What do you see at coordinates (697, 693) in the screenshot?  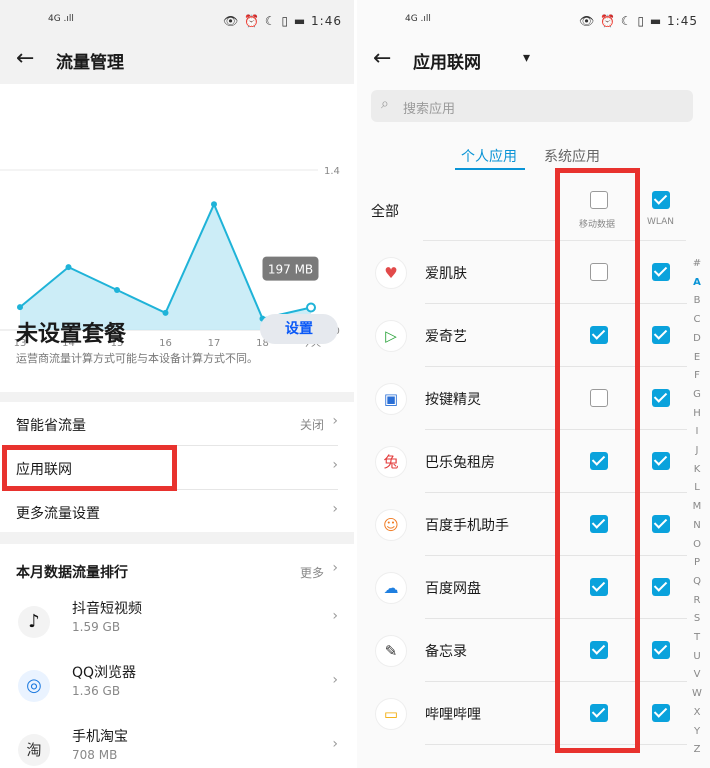 I see `index-letter: W` at bounding box center [697, 693].